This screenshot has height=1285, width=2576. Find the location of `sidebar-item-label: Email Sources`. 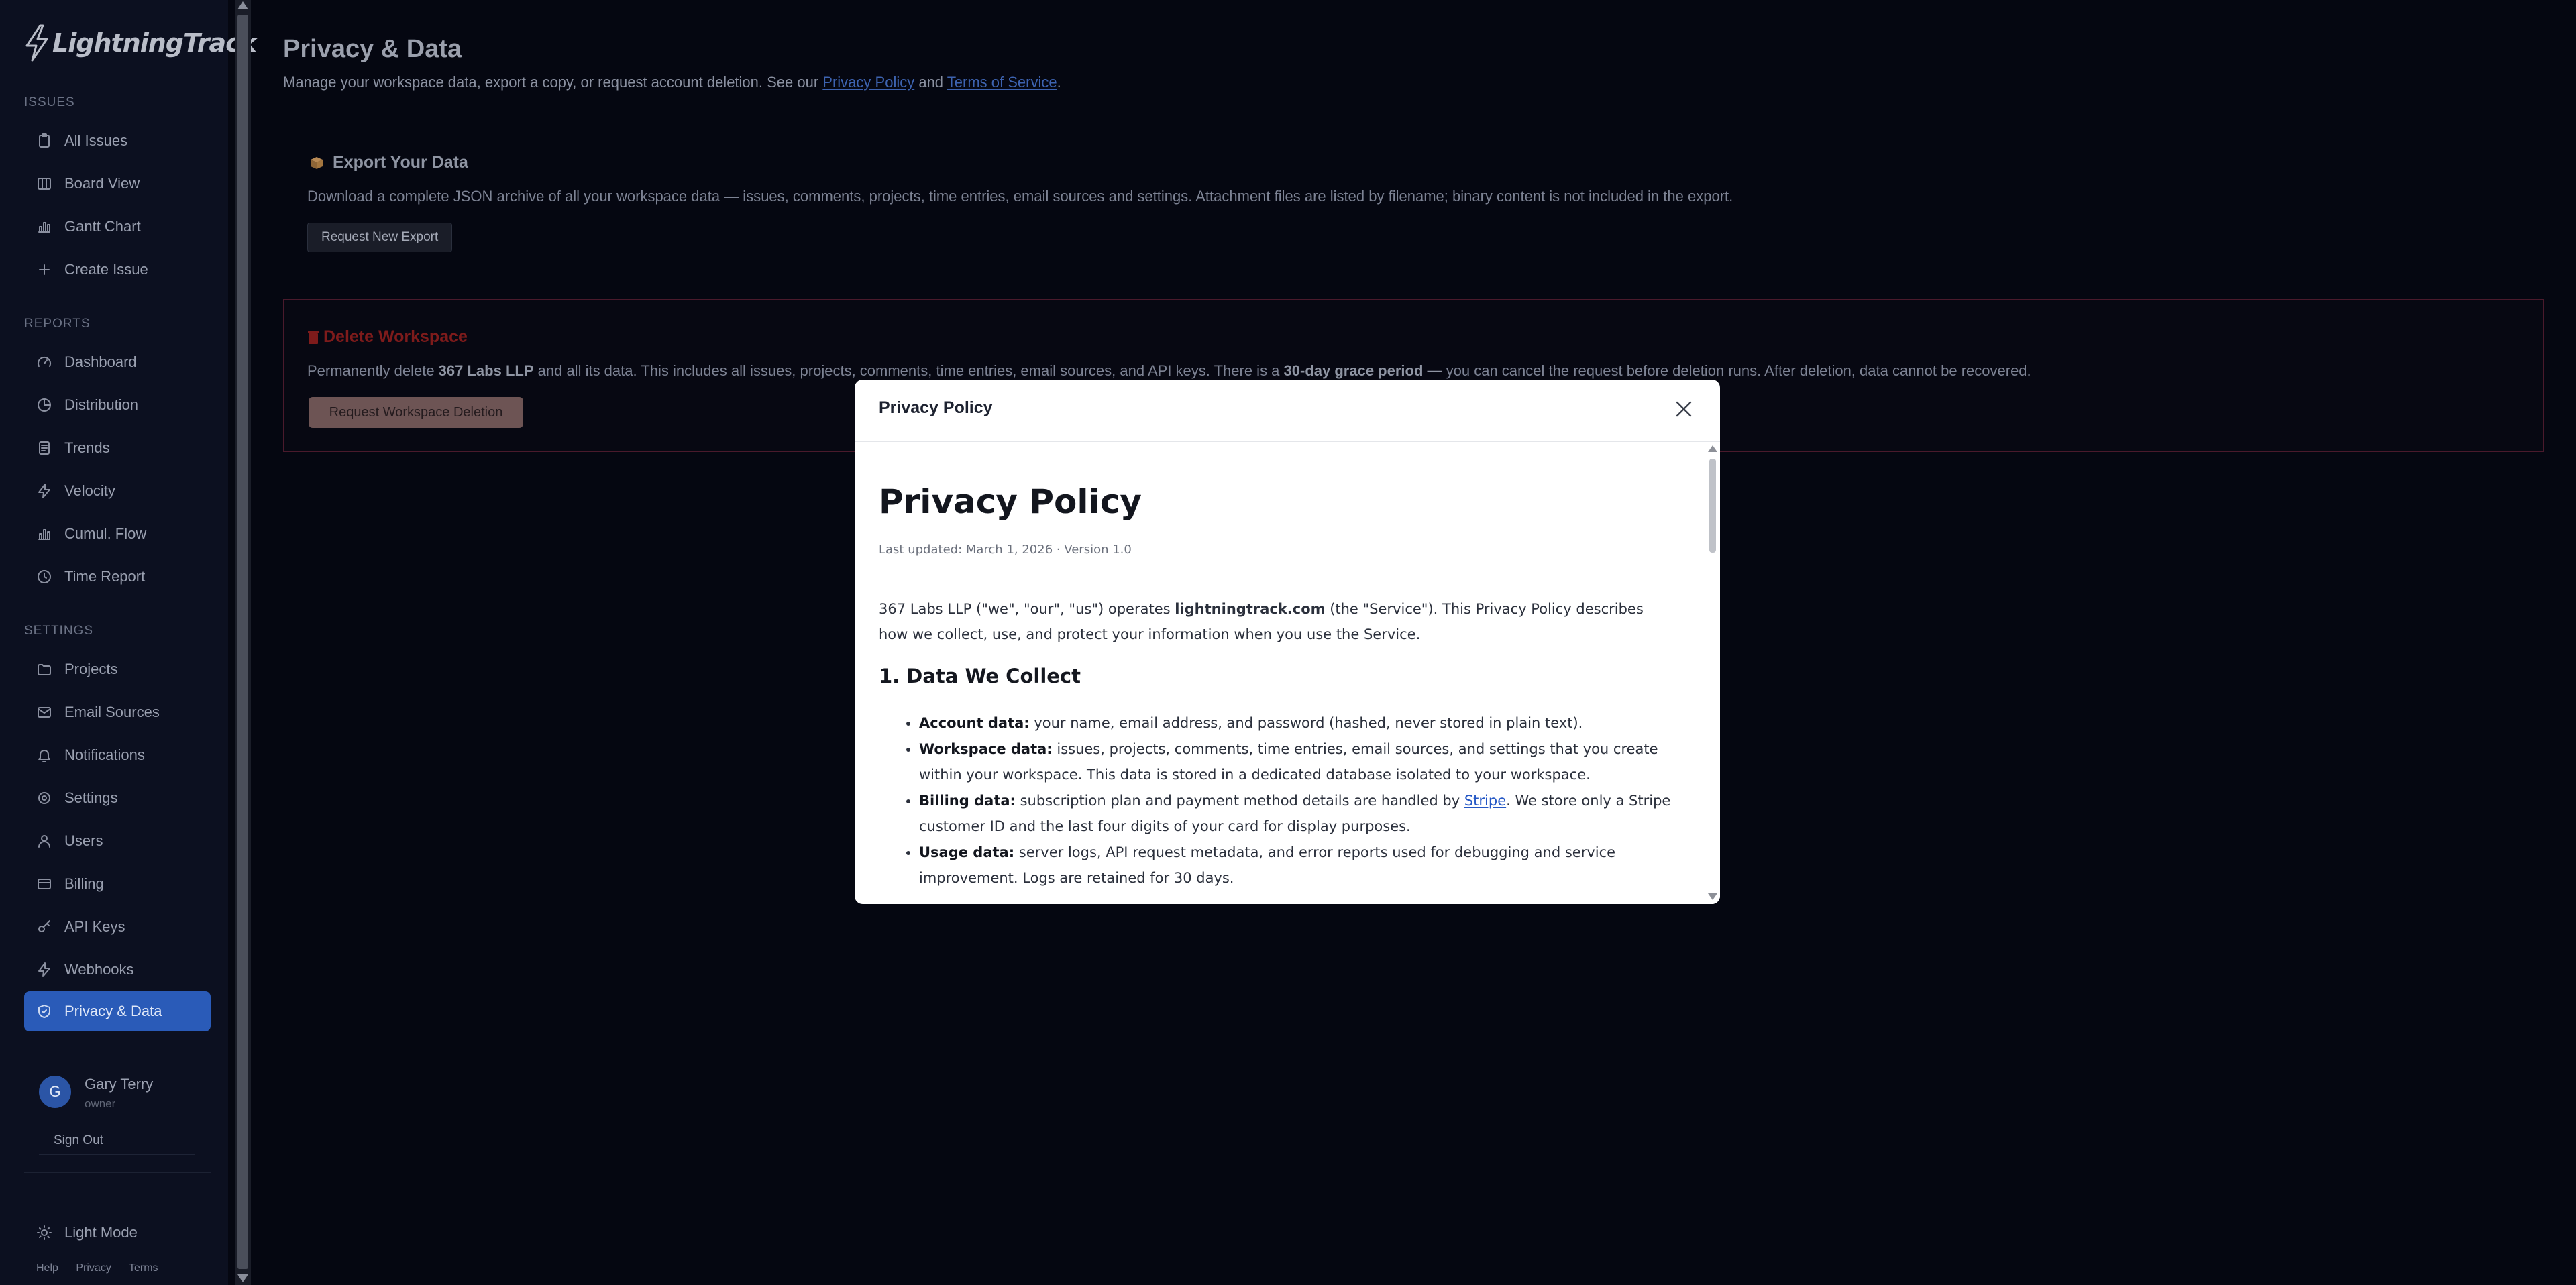

sidebar-item-label: Email Sources is located at coordinates (112, 712).